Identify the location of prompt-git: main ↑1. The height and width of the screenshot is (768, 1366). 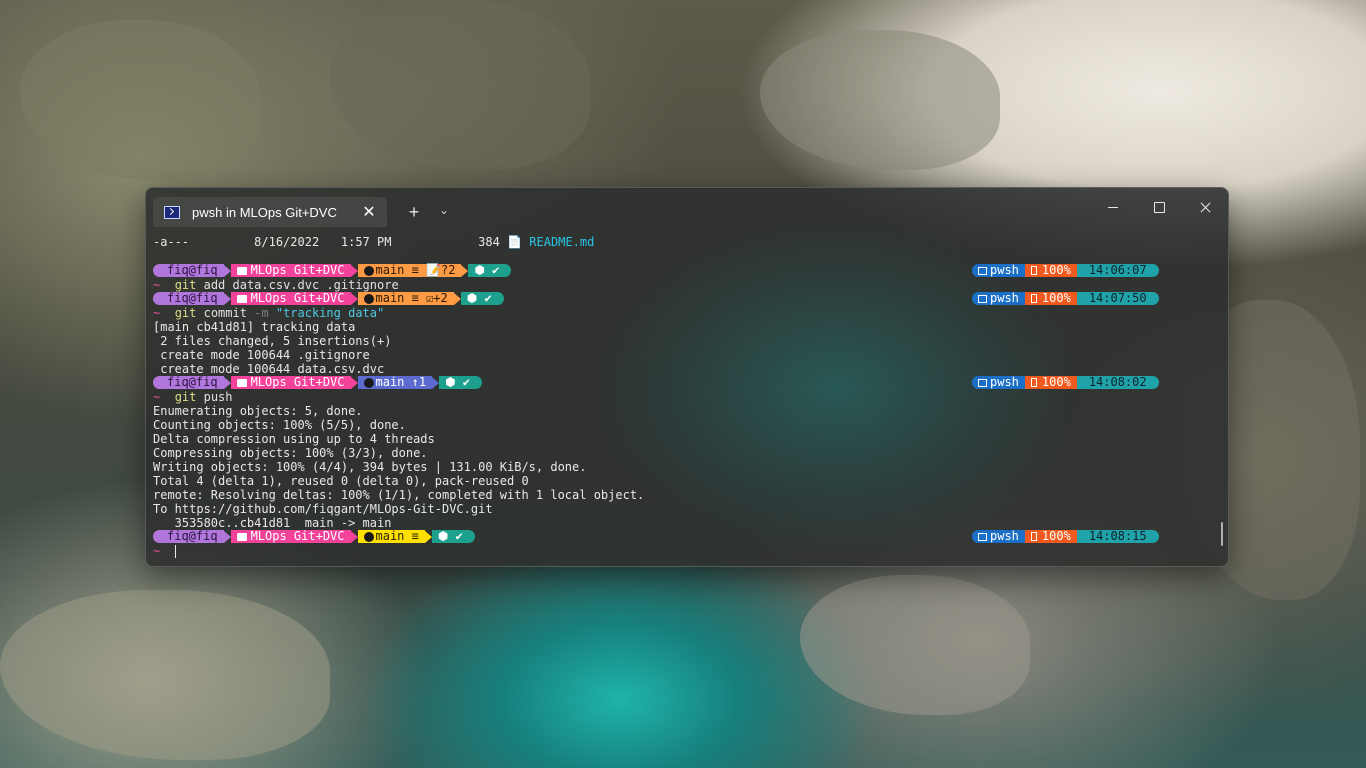
(395, 382).